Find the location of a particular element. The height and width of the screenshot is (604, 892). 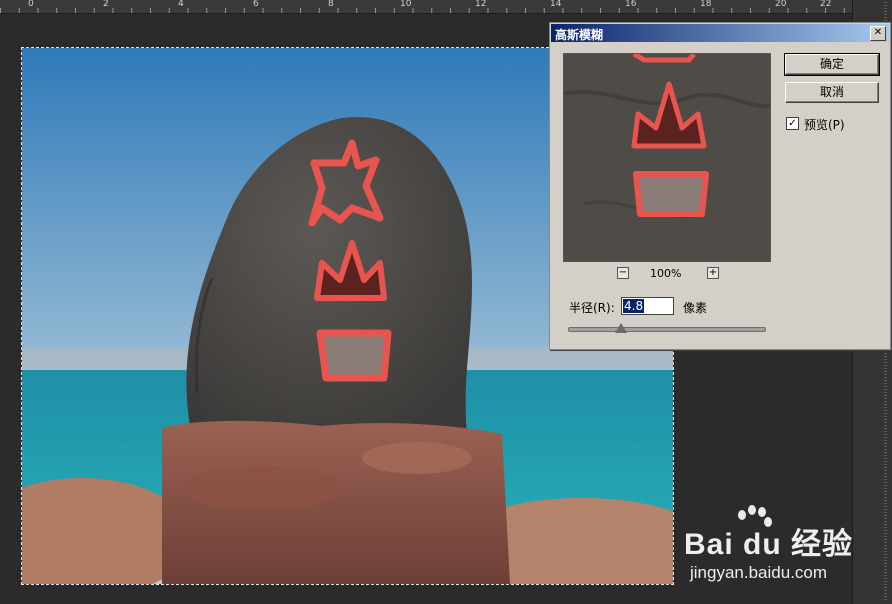

preview-carved-mouth is located at coordinates (671, 194).